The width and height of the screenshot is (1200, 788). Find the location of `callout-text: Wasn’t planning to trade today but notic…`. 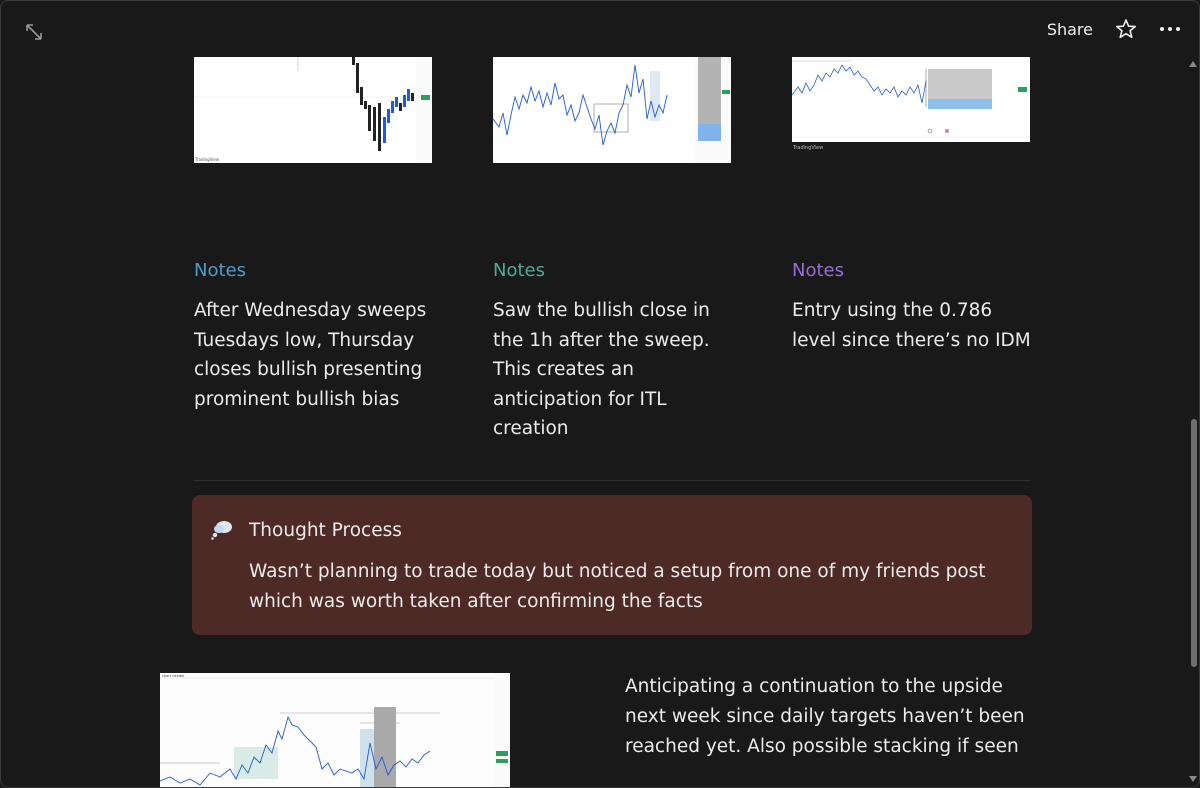

callout-text: Wasn’t planning to trade today but notic… is located at coordinates (617, 586).